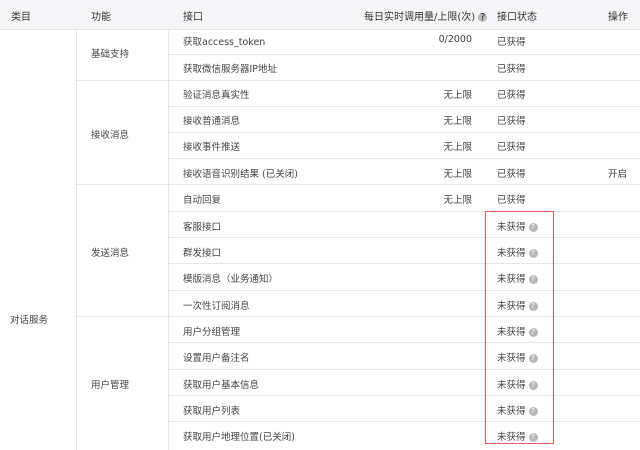  I want to click on api-name: 获取用户列表, so click(212, 411).